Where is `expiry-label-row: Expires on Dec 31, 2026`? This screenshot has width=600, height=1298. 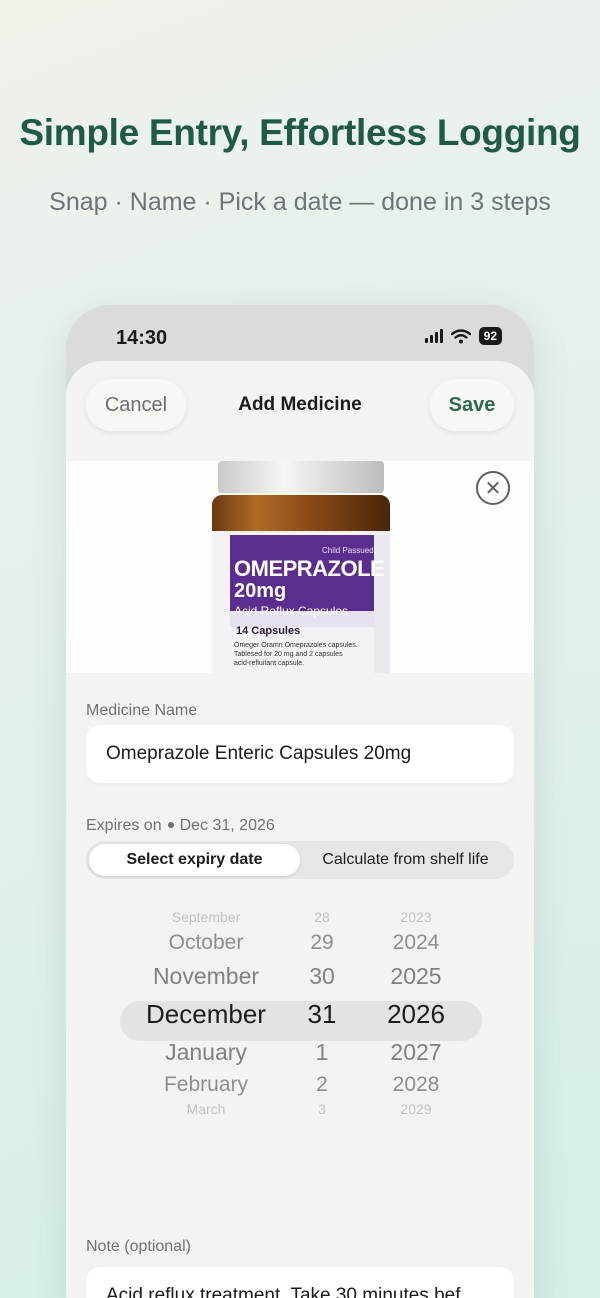
expiry-label-row: Expires on Dec 31, 2026 is located at coordinates (180, 826).